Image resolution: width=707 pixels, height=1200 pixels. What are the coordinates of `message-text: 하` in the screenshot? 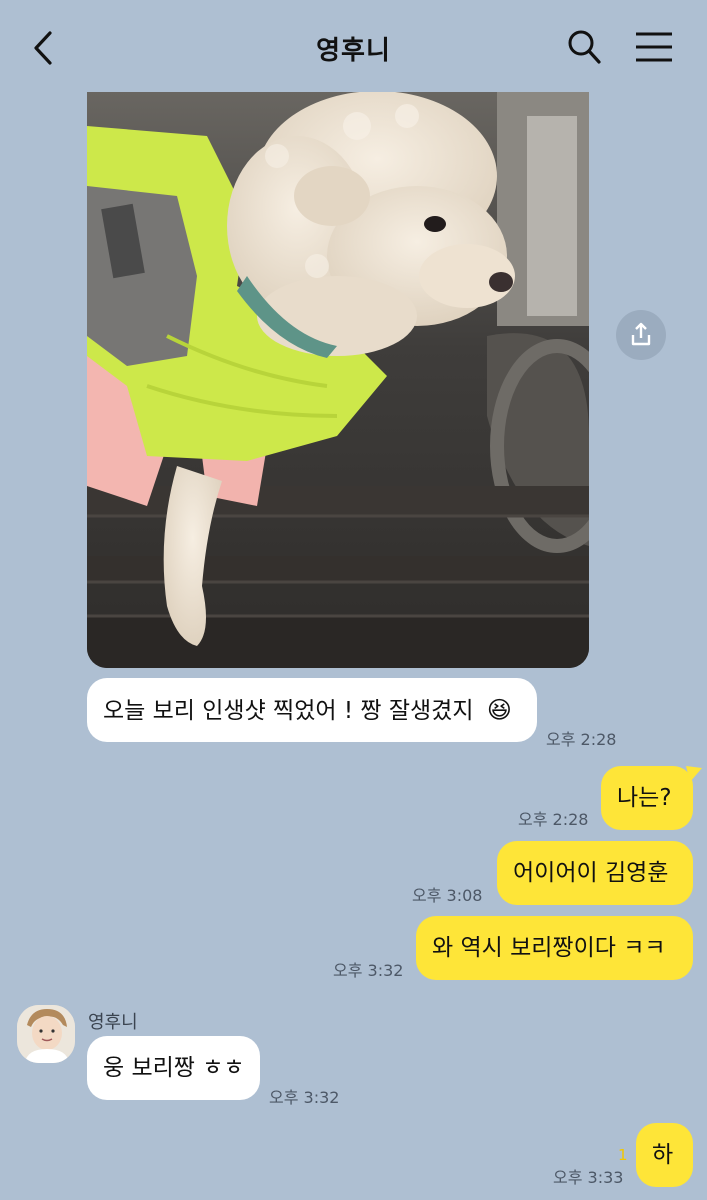 It's located at (663, 1155).